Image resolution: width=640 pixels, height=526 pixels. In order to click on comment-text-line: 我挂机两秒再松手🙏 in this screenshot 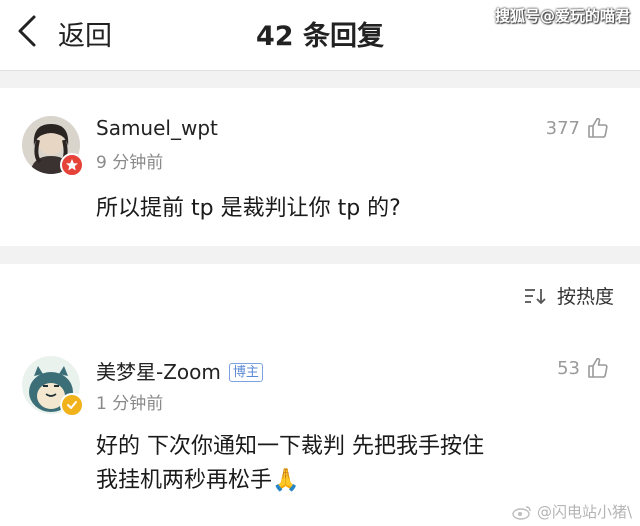, I will do `click(198, 480)`.